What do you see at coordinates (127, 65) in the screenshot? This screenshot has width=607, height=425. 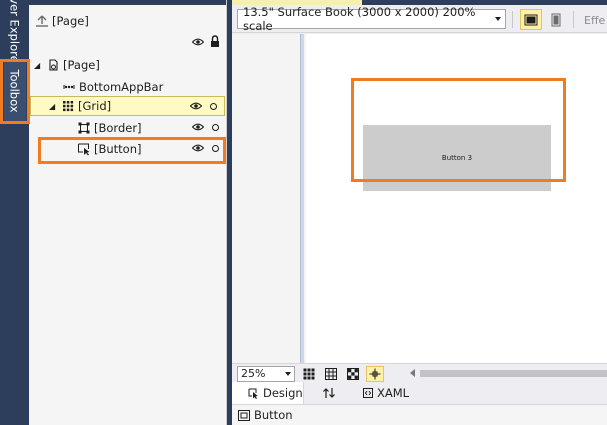 I see `tree-item-page: ◢ [Page]` at bounding box center [127, 65].